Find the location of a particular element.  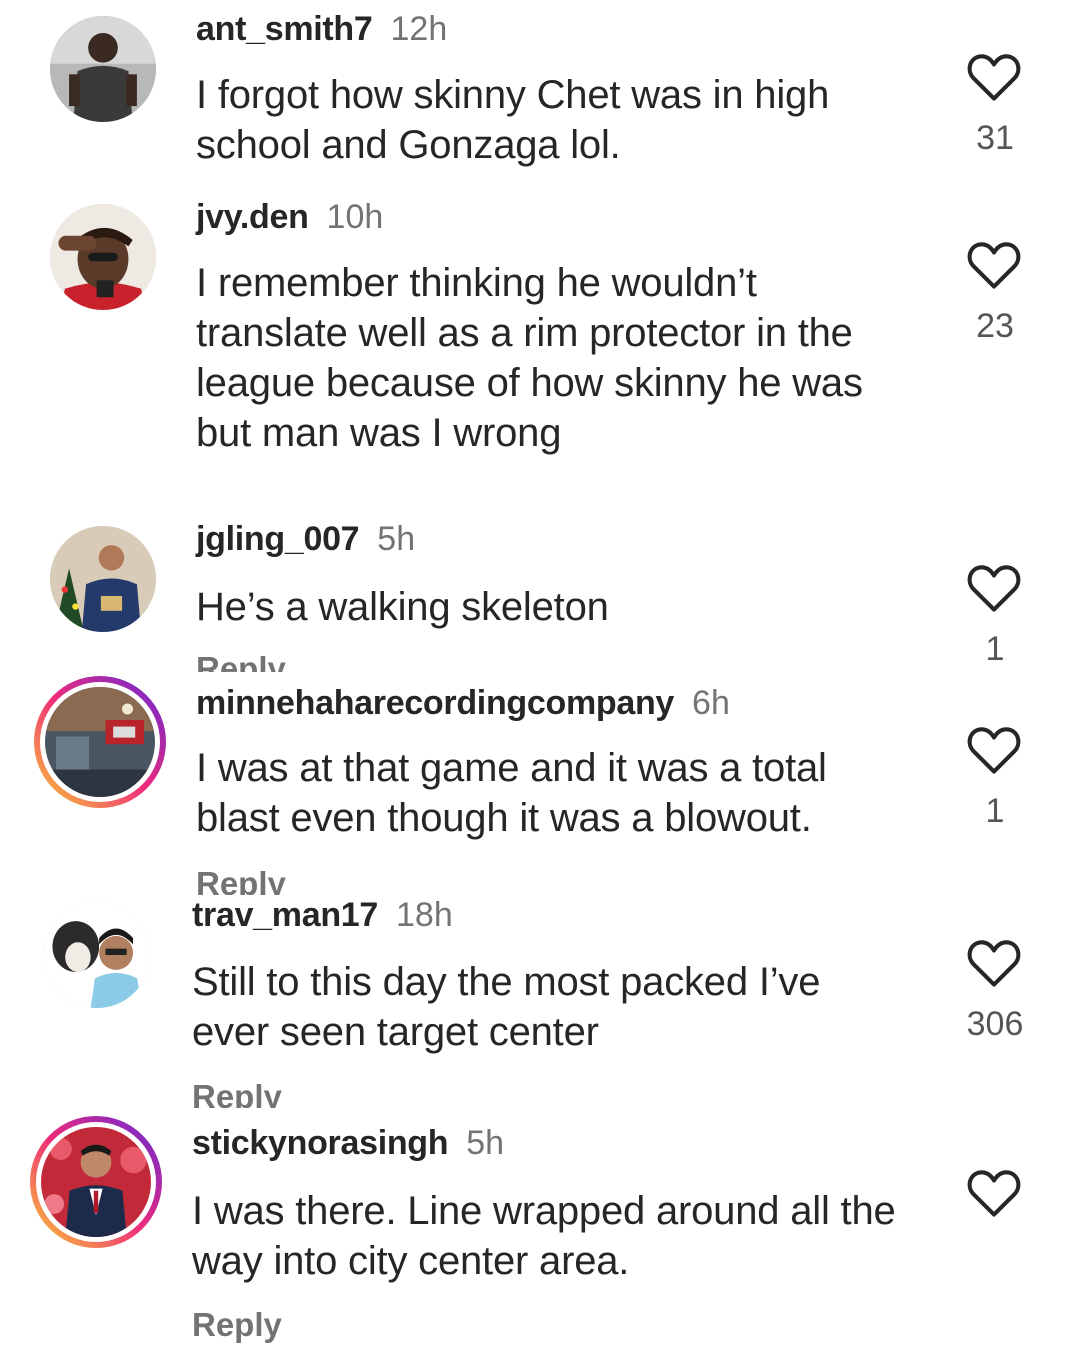

comment-meta: minnehaharecordingcompany 6h is located at coordinates (463, 703).